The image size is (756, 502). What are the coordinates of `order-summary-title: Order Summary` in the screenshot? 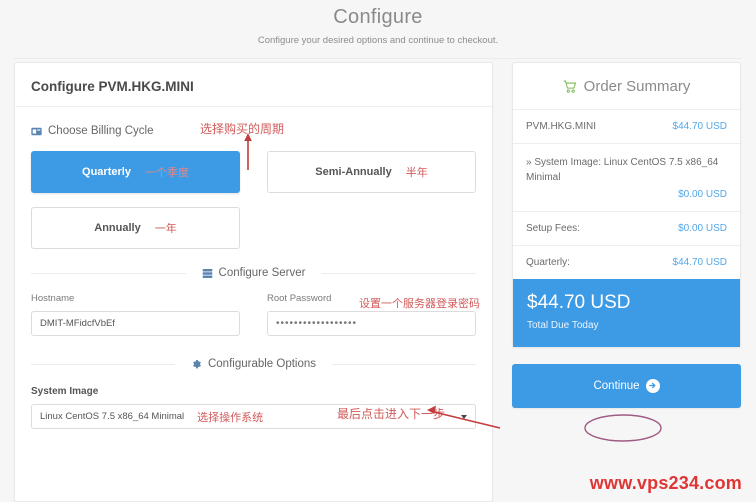 It's located at (626, 86).